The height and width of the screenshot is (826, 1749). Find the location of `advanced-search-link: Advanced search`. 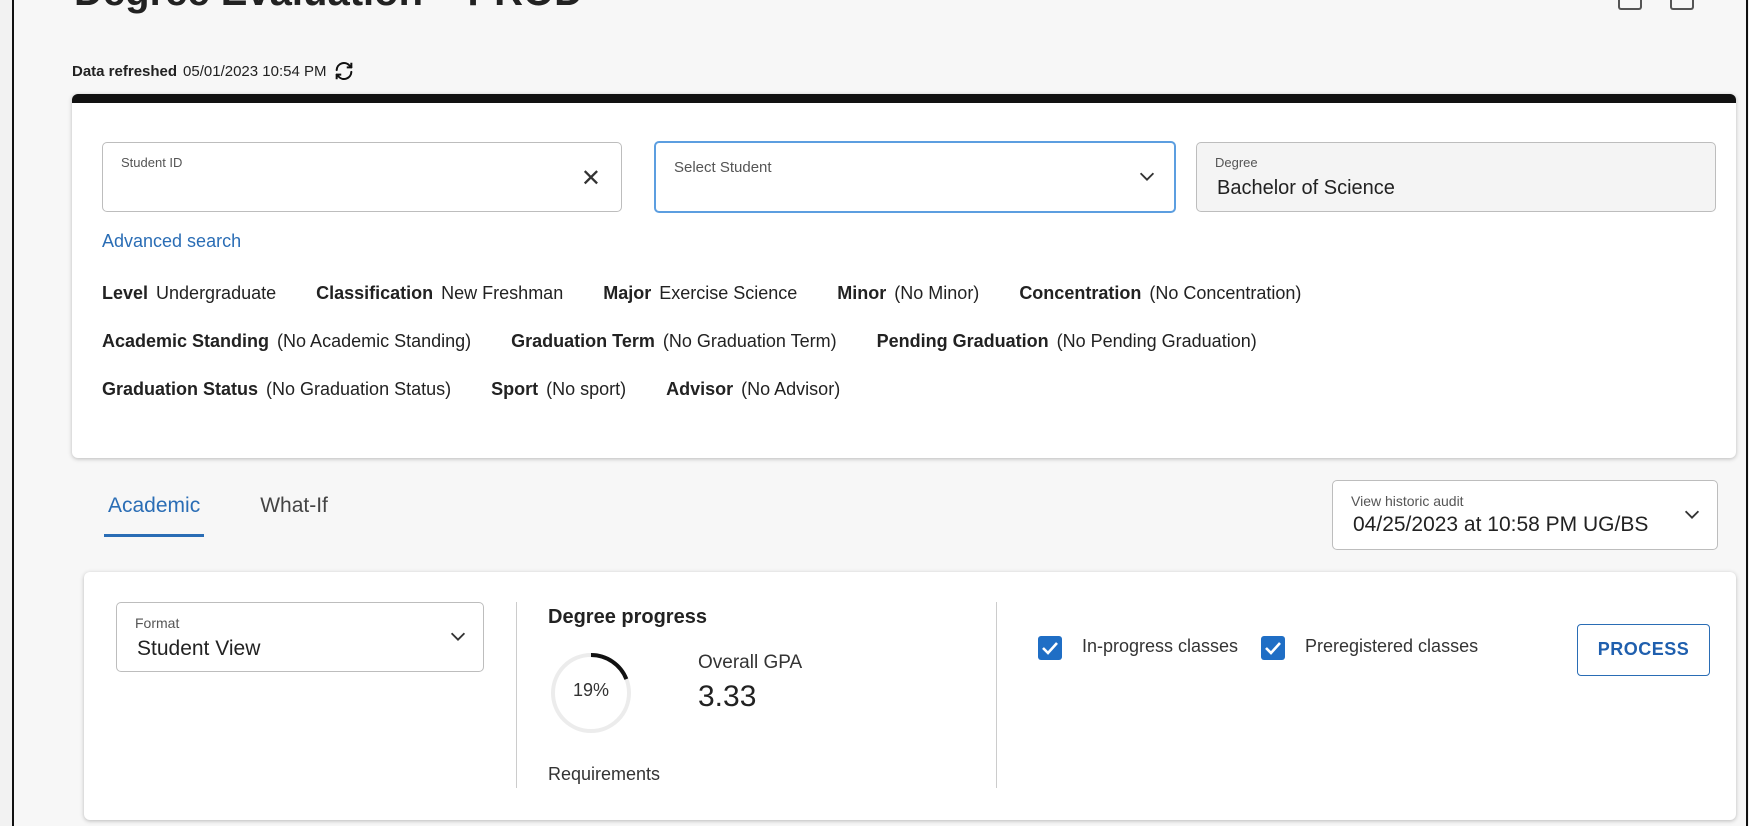

advanced-search-link: Advanced search is located at coordinates (171, 241).